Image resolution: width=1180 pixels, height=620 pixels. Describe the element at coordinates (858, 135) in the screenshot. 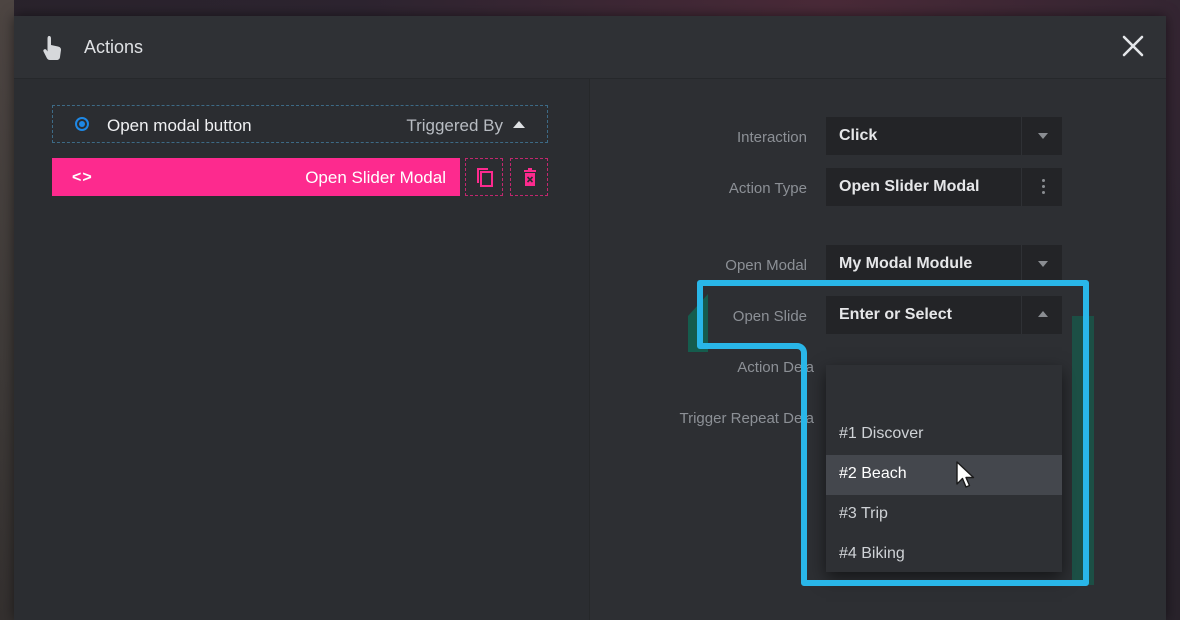

I see `interaction-value: Click` at that location.